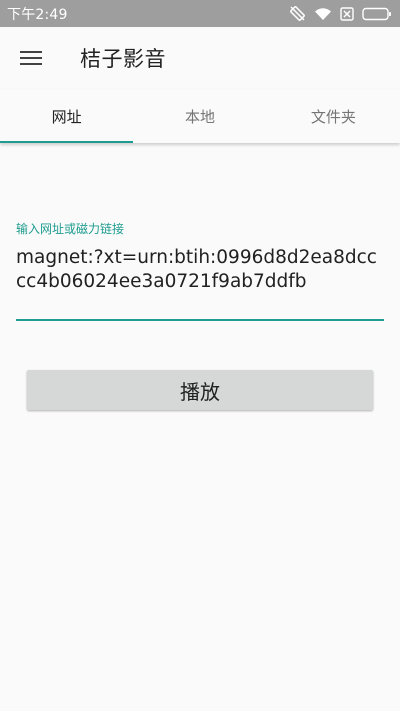  I want to click on no-sim-icon, so click(347, 13).